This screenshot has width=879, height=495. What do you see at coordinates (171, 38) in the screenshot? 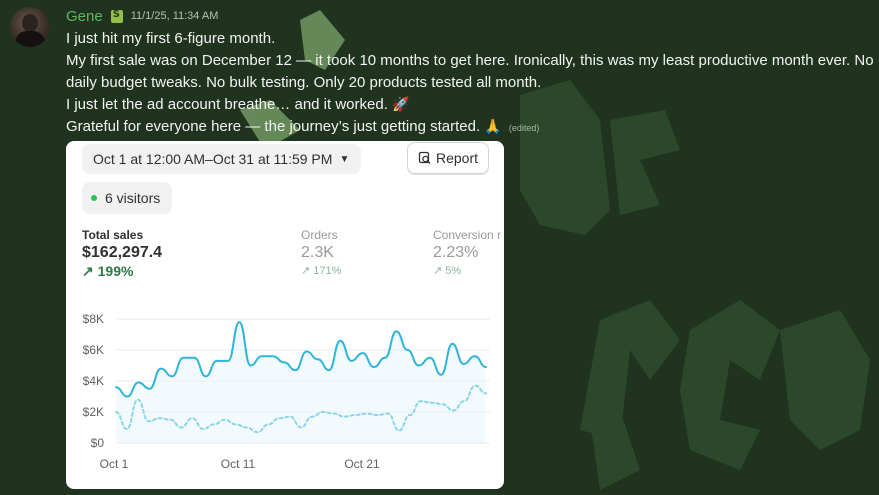
I see `message-line: I just hit my first 6-figure month.` at bounding box center [171, 38].